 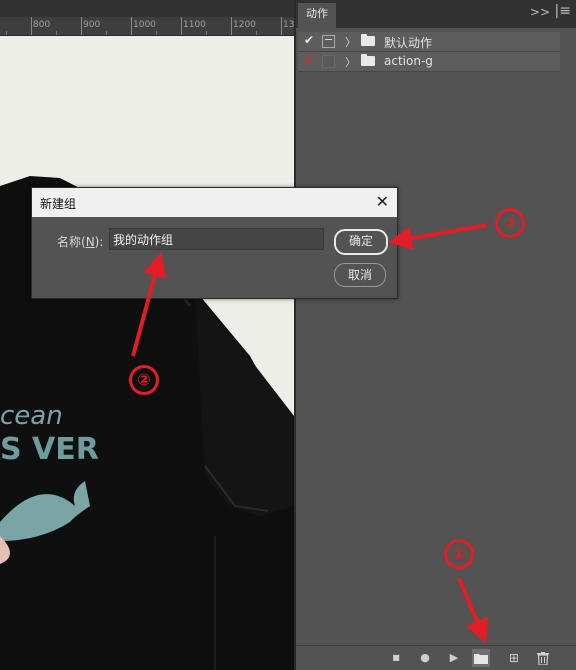 I want to click on ruler-tick: 800, so click(x=42, y=25).